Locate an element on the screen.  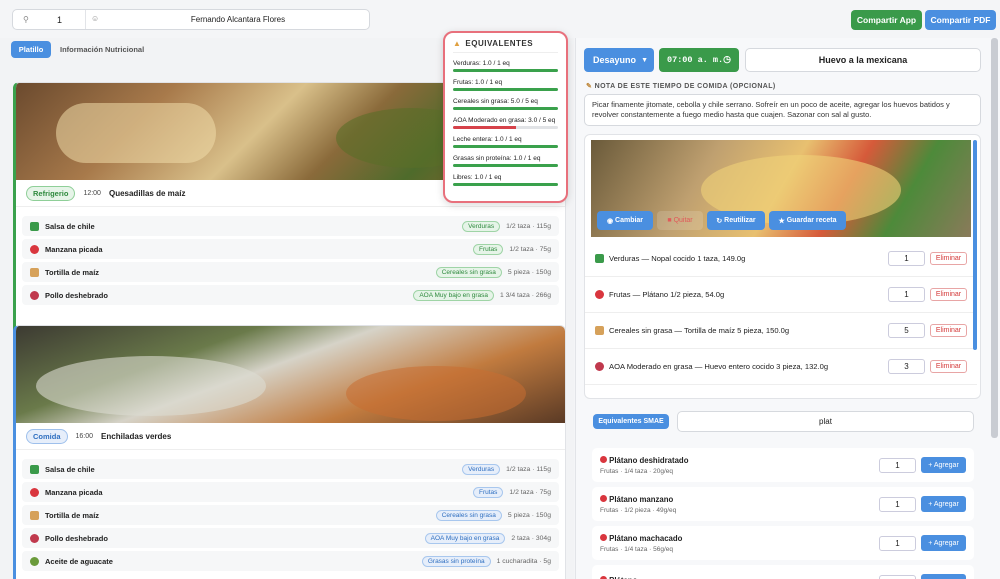
component-label: Frutas — Plátano 1/2 pieza, 54.0g is located at coordinates (667, 294).